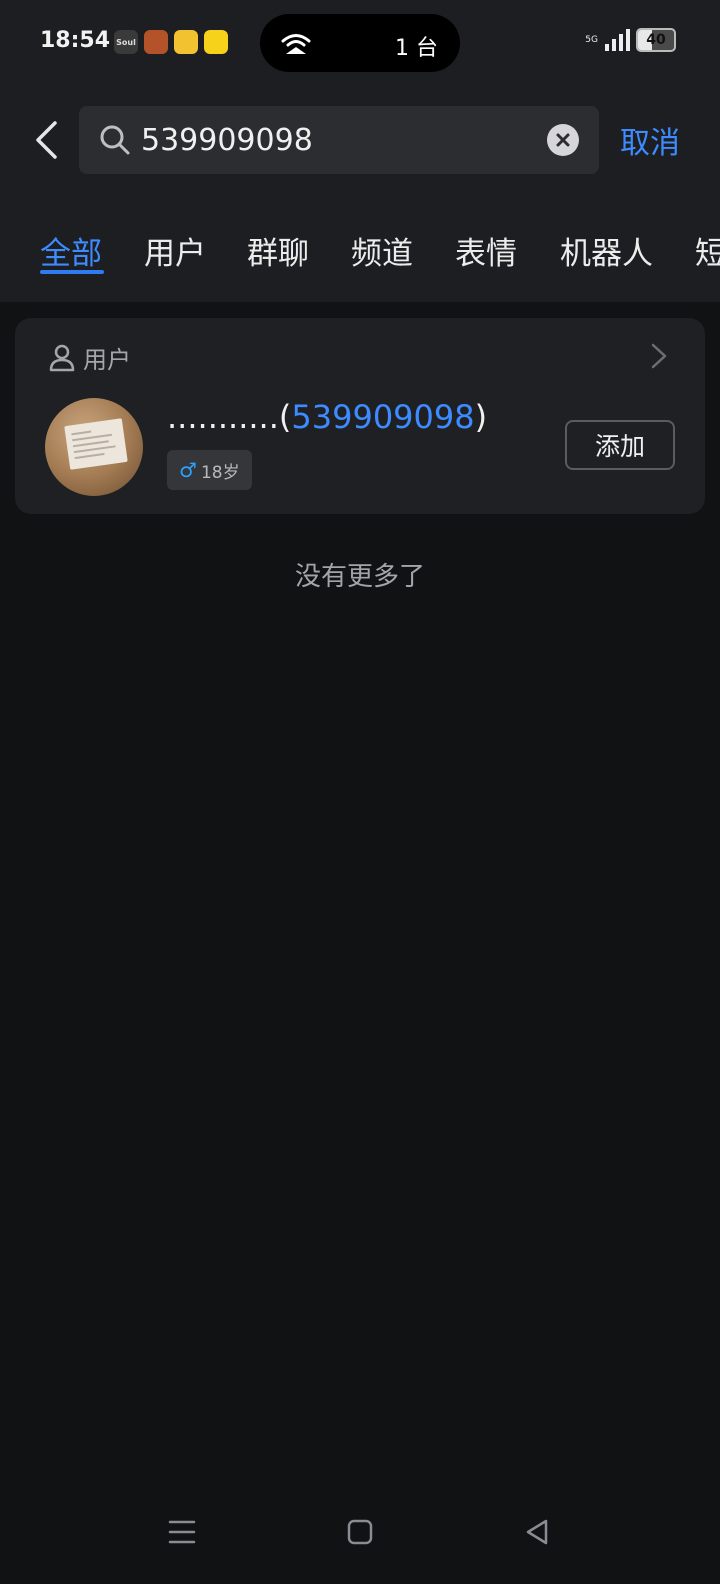 Image resolution: width=720 pixels, height=1584 pixels. I want to click on clear-search-button, so click(563, 140).